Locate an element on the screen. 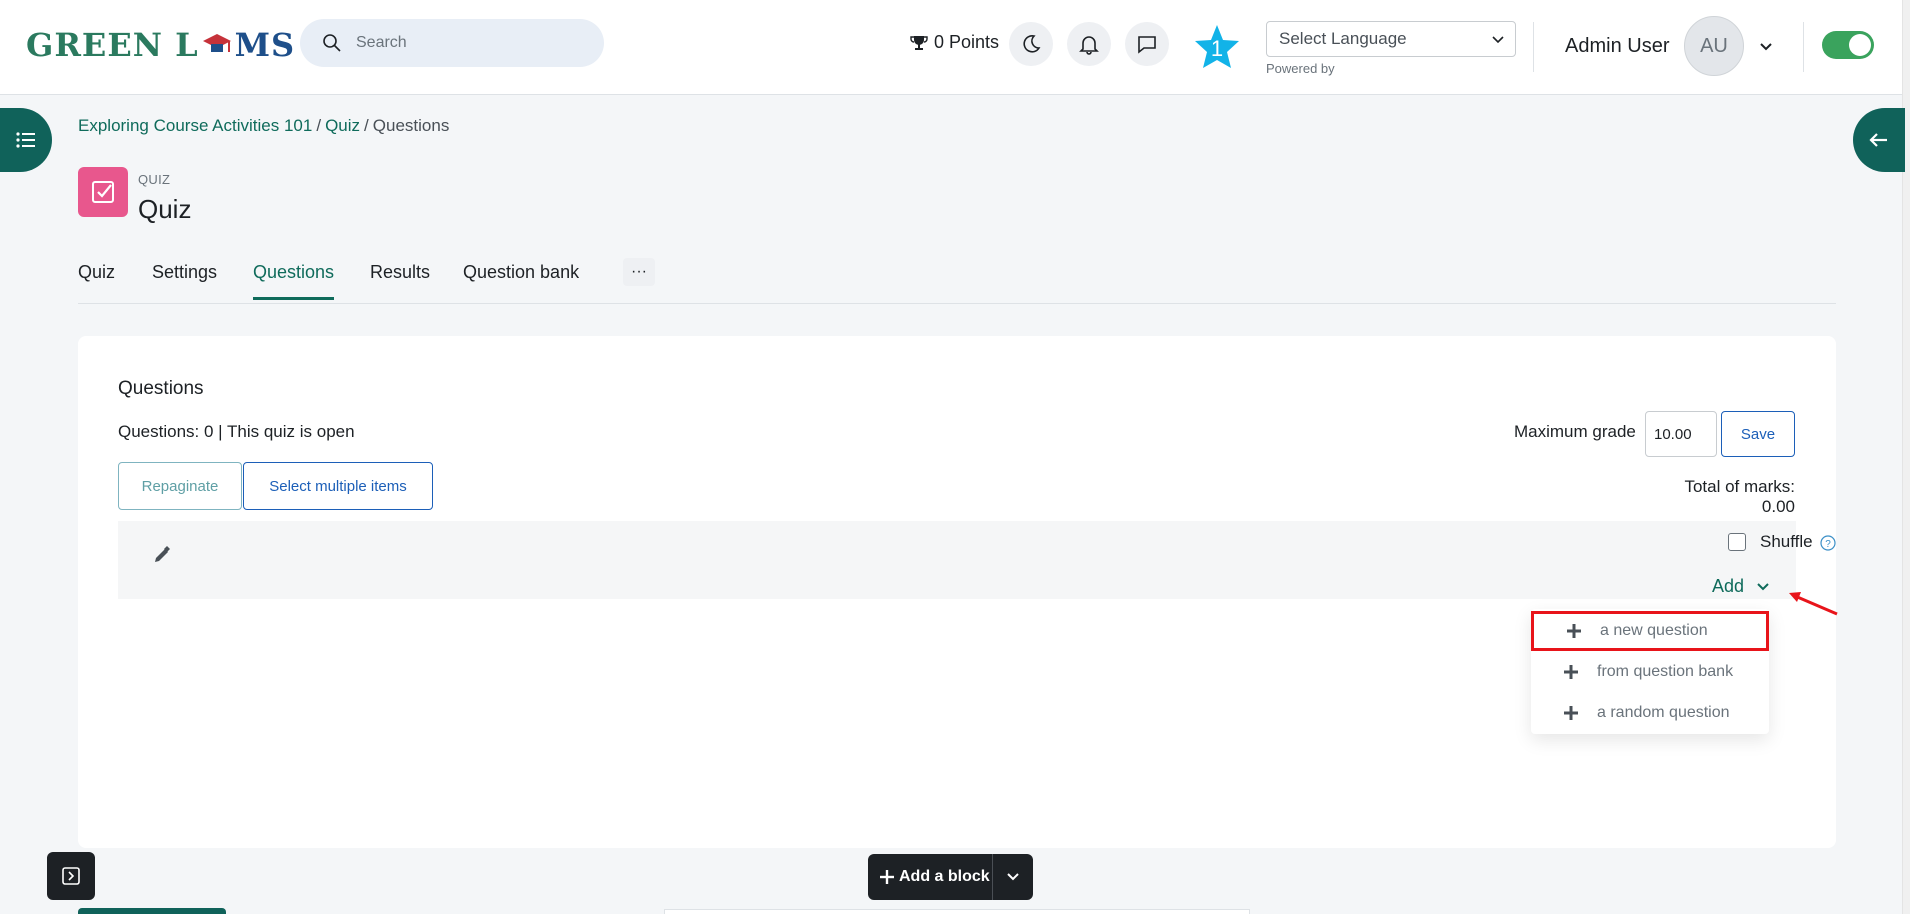 The height and width of the screenshot is (914, 1910). arrow-left-icon is located at coordinates (1878, 140).